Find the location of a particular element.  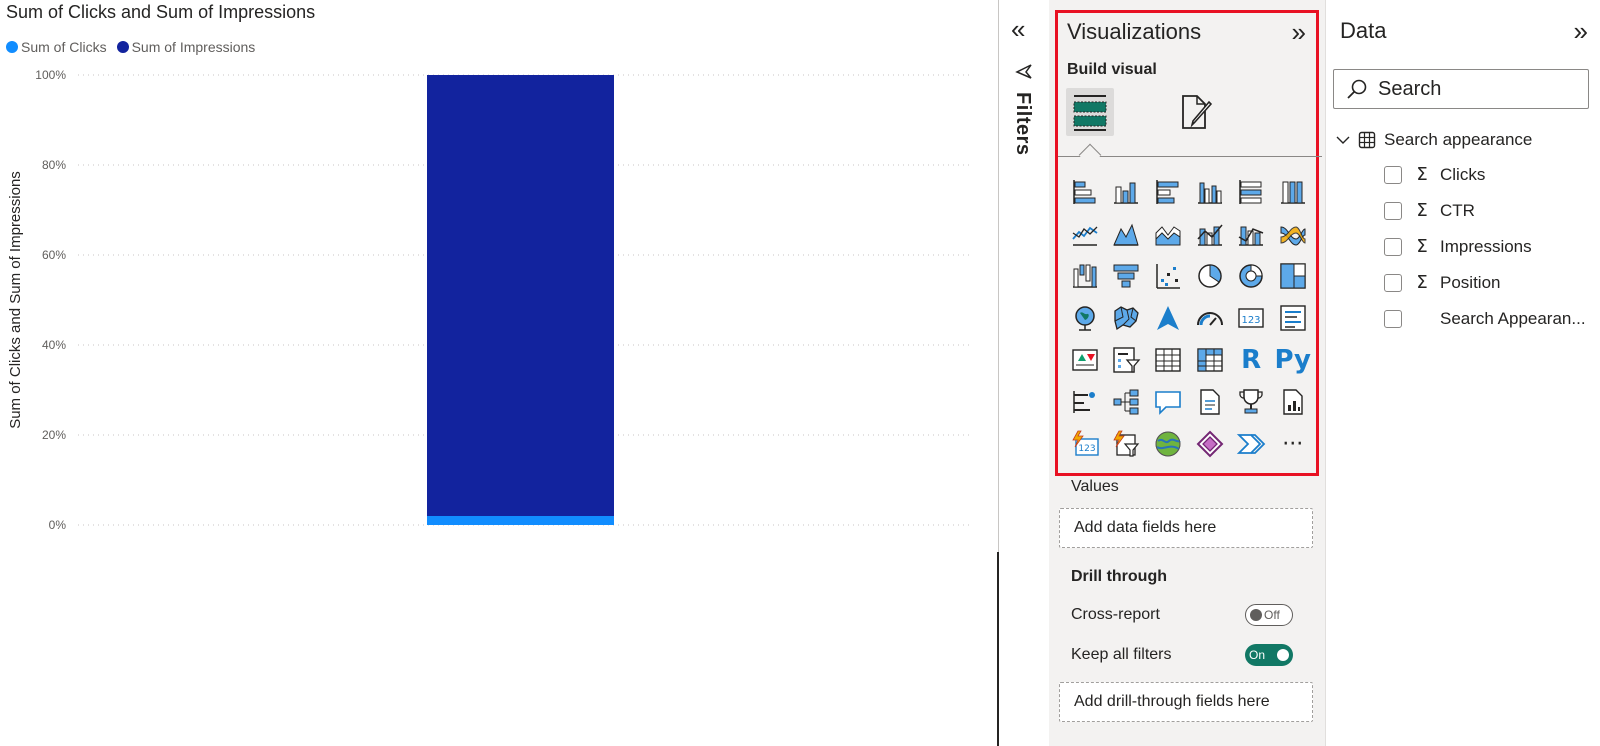

chevron-double-left-icon: « is located at coordinates (1018, 29).